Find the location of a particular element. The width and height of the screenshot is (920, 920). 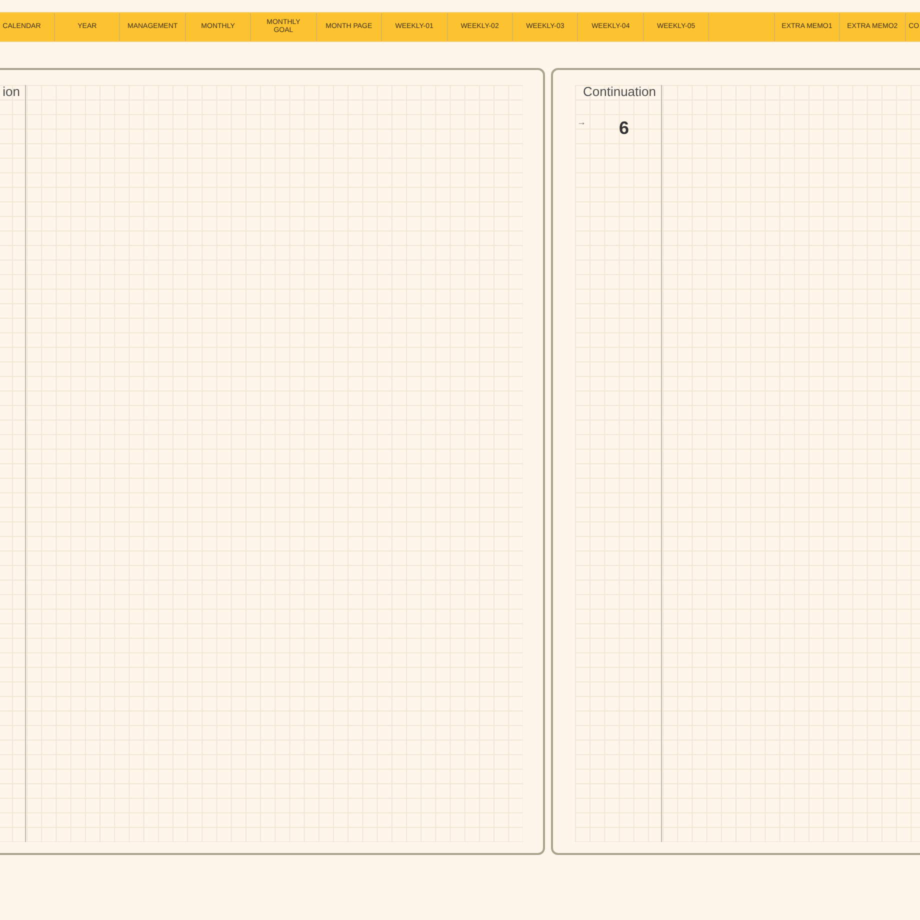

page-heading: ion is located at coordinates (11, 92).